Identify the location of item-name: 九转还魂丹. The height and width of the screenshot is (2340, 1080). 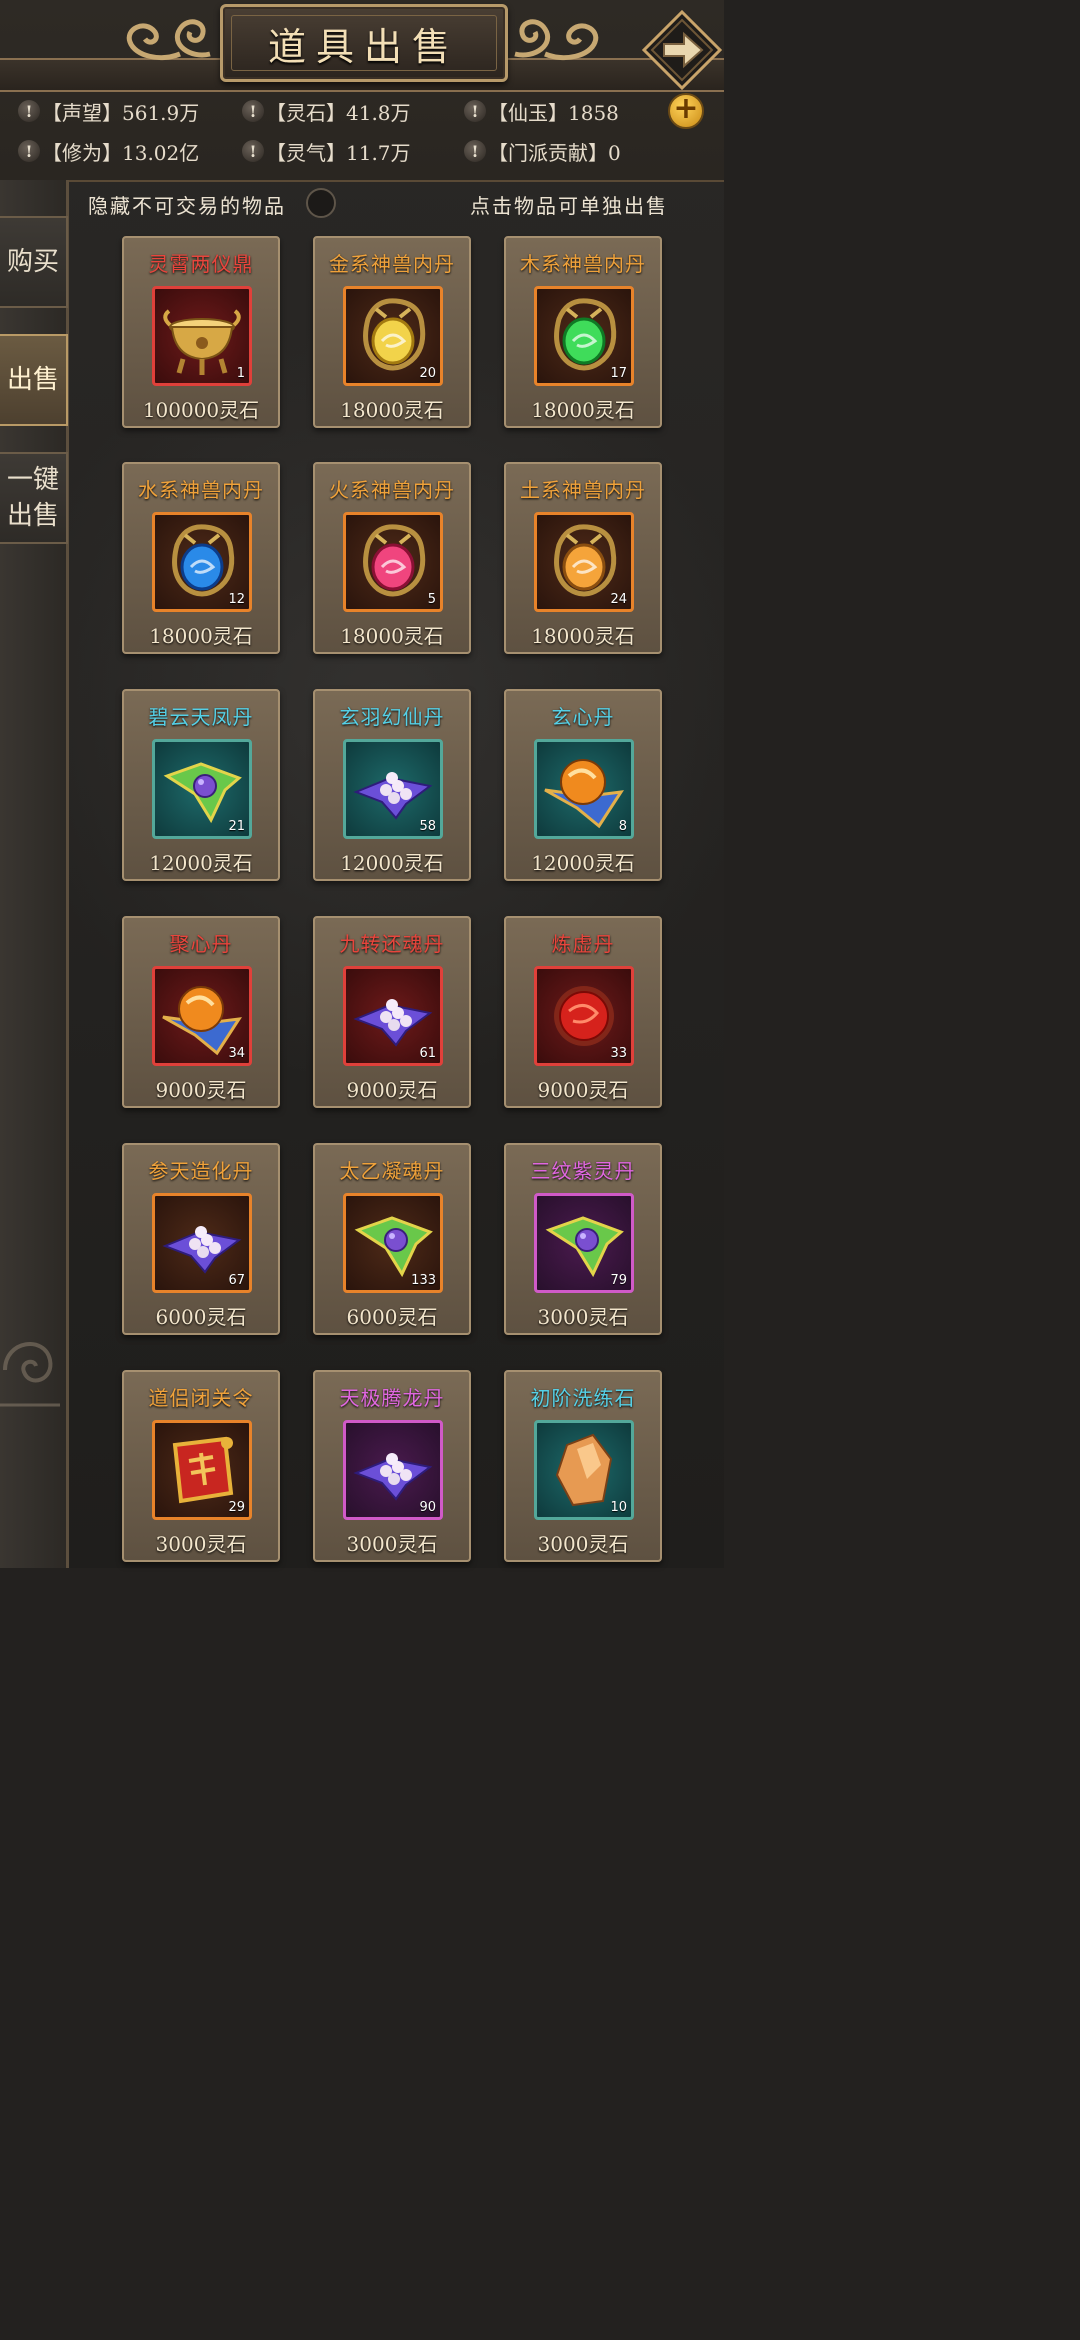
(392, 944).